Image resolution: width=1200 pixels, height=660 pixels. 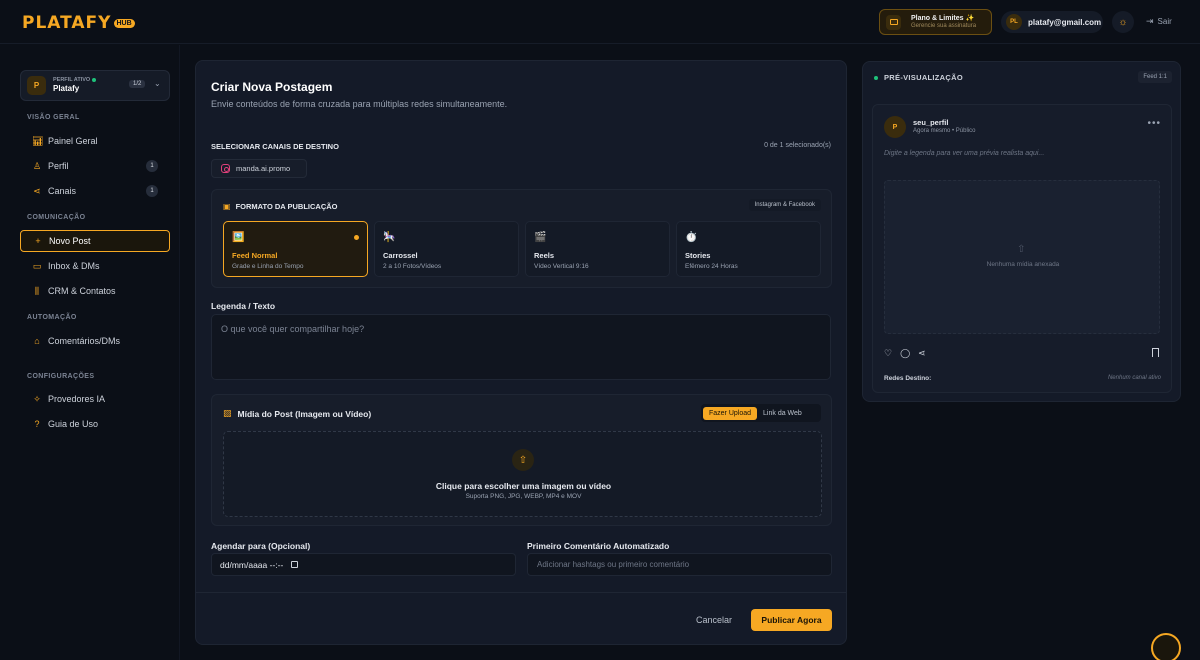 What do you see at coordinates (52, 317) in the screenshot?
I see `section-label: AUTOMAÇÃO` at bounding box center [52, 317].